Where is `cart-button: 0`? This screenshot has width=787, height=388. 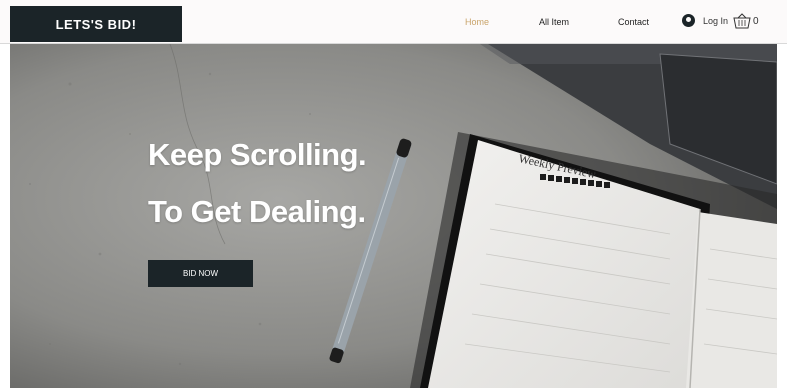 cart-button: 0 is located at coordinates (746, 21).